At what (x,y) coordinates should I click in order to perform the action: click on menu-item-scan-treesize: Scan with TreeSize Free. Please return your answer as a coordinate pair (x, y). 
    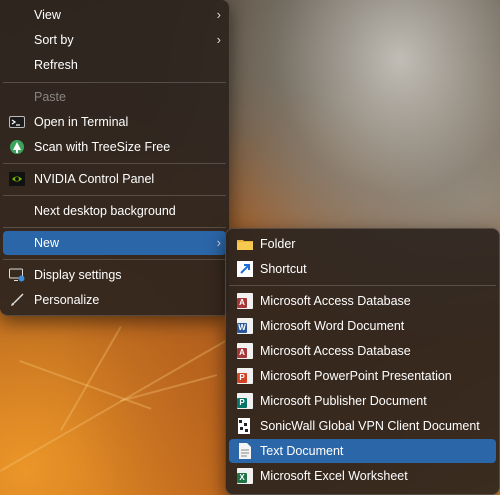
    Looking at the image, I should click on (114, 147).